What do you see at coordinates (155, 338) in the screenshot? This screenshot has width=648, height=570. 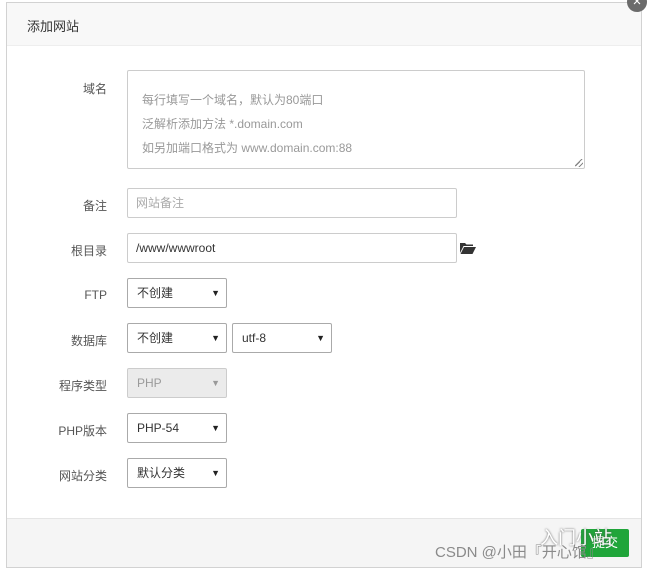 I see `database-select-value: 不创建` at bounding box center [155, 338].